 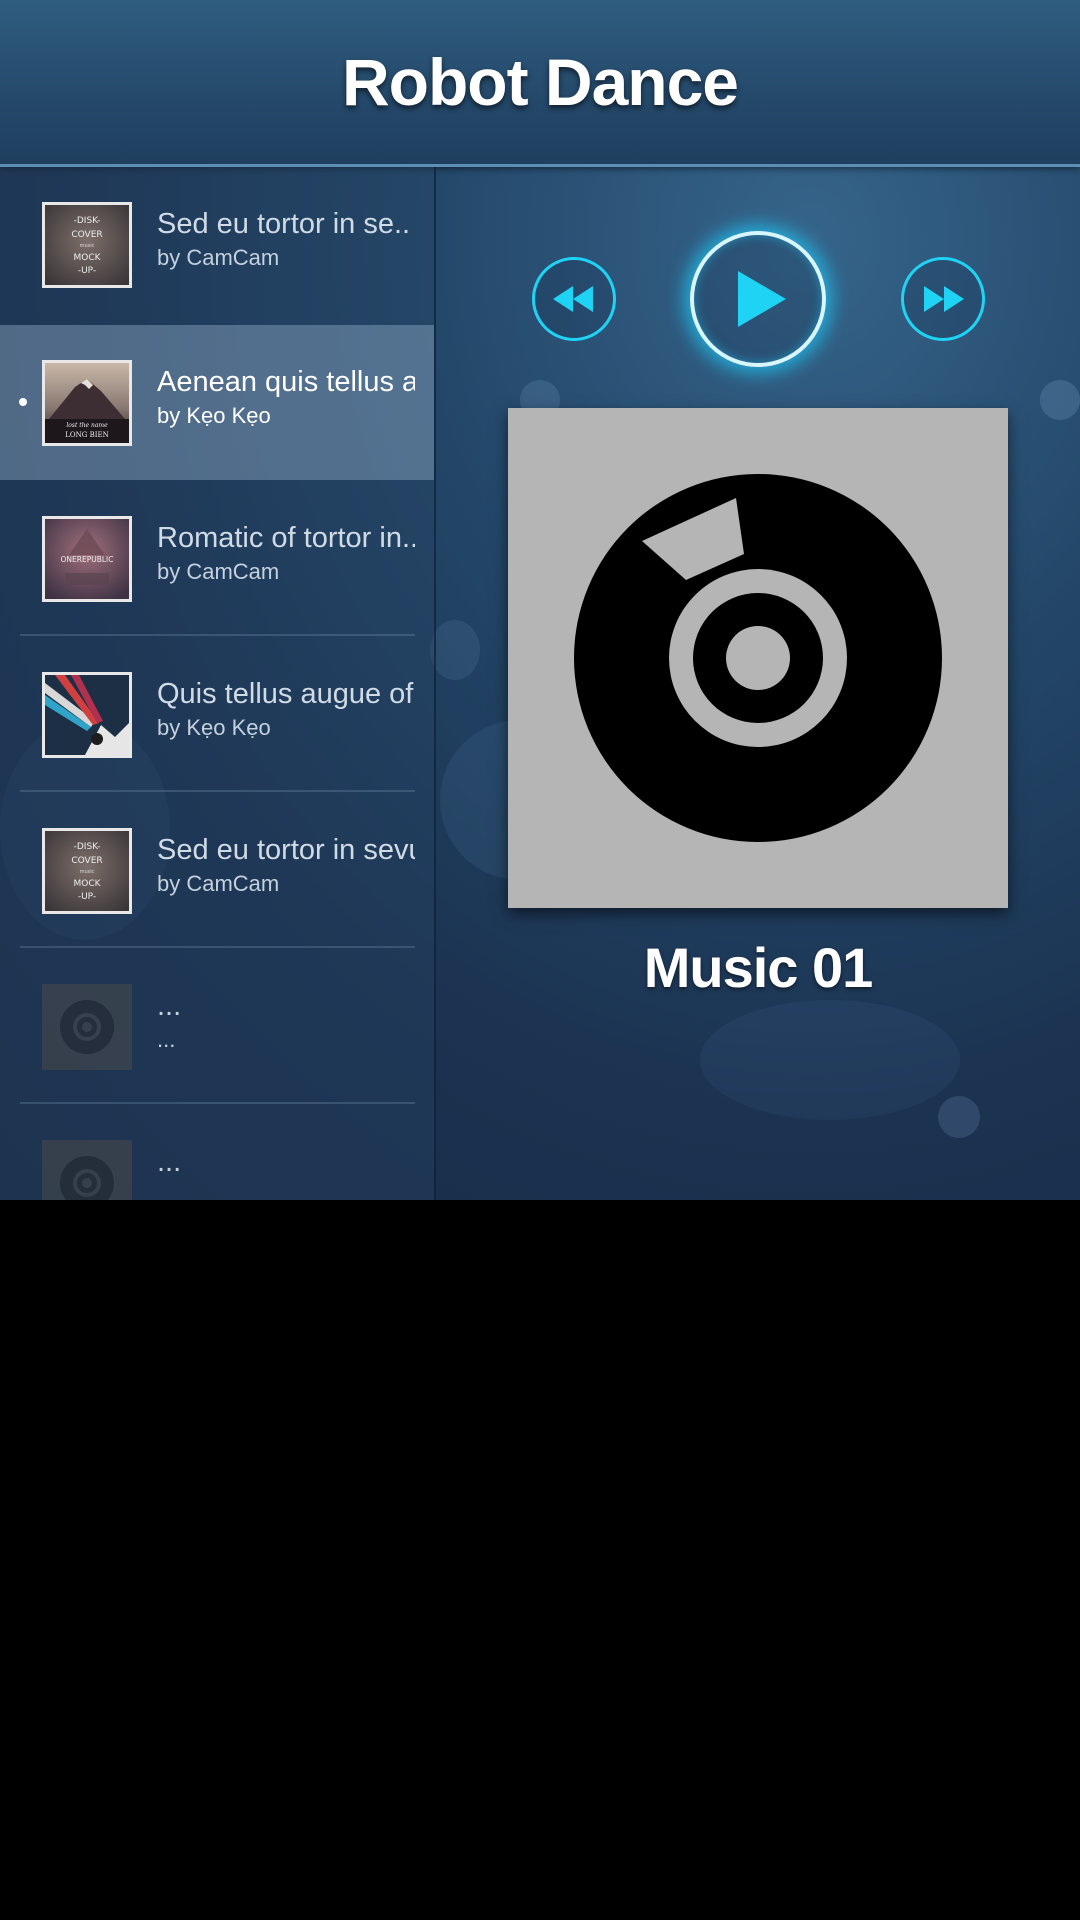 What do you see at coordinates (286, 538) in the screenshot?
I see `track-title: Romatic of tortor in..` at bounding box center [286, 538].